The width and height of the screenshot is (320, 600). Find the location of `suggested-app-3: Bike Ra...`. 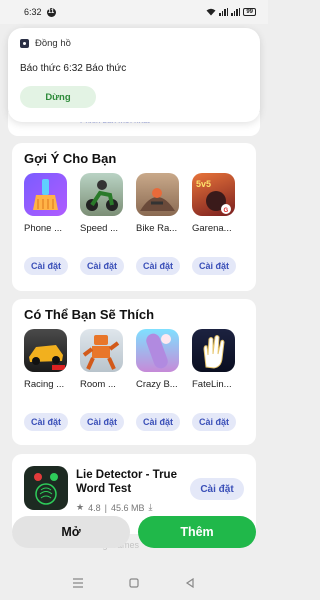

suggested-app-3: Bike Ra... is located at coordinates (162, 203).